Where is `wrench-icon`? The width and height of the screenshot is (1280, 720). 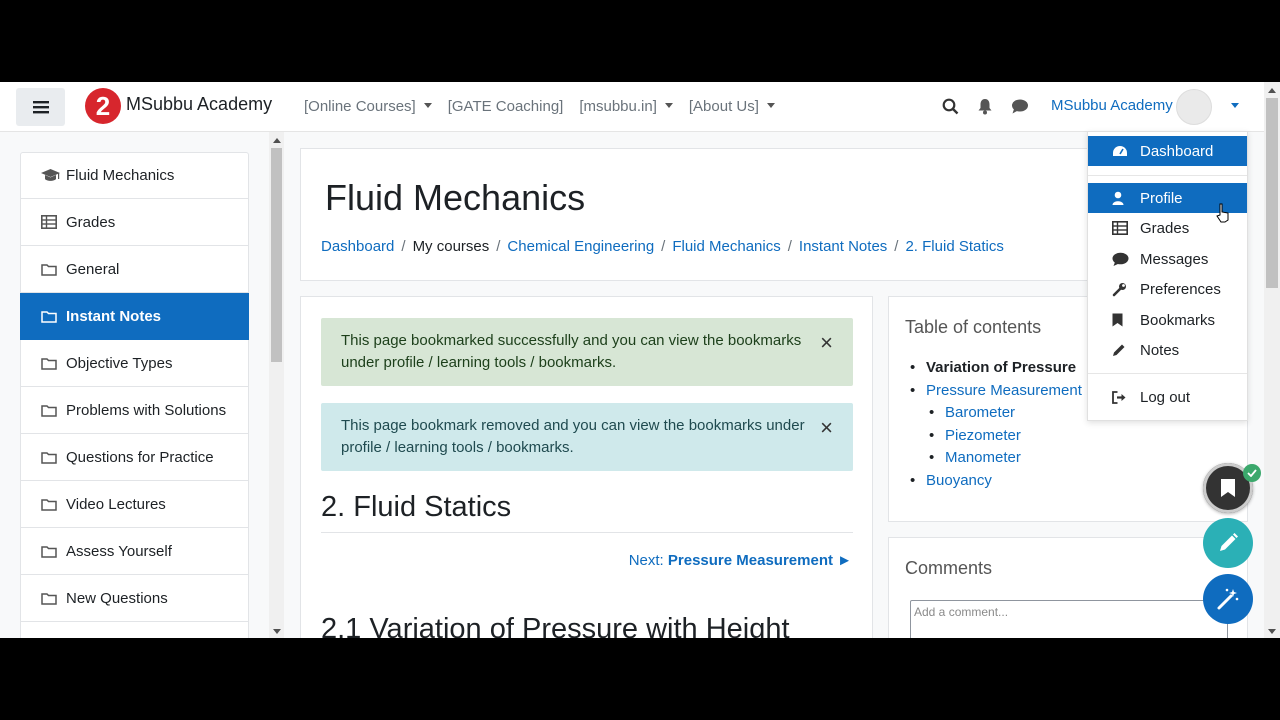
wrench-icon is located at coordinates (1126, 289).